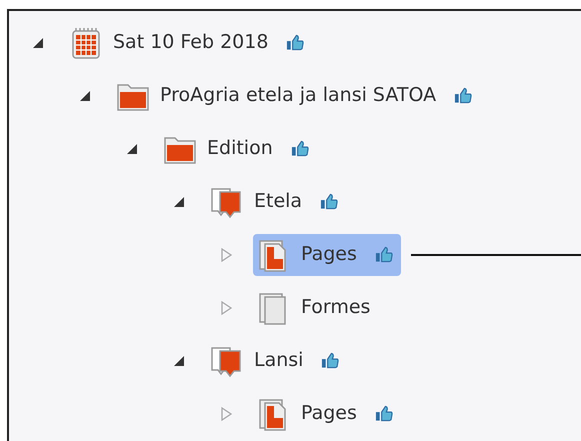 The height and width of the screenshot is (441, 581). What do you see at coordinates (188, 43) in the screenshot?
I see `tree-item: Sat 10 Feb 2018` at bounding box center [188, 43].